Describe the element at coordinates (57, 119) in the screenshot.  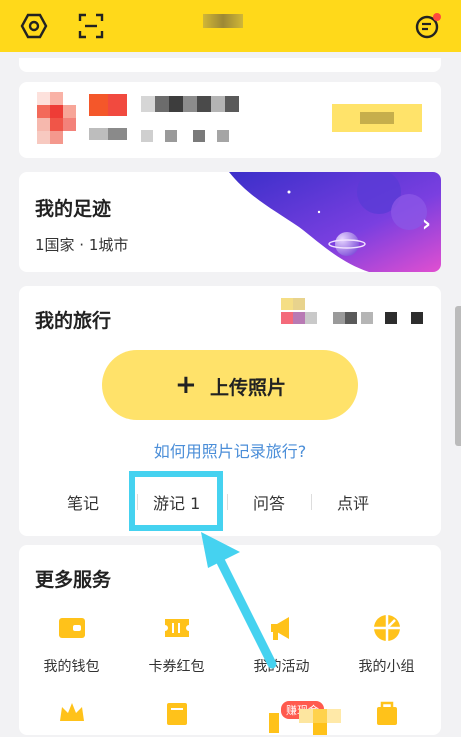
I see `avatar` at that location.